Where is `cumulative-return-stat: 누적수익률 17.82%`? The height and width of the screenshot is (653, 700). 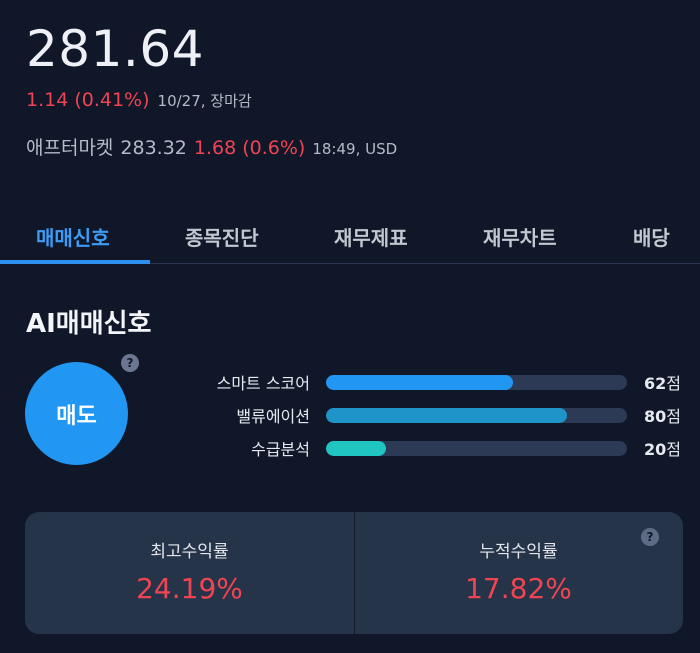
cumulative-return-stat: 누적수익률 17.82% is located at coordinates (518, 573).